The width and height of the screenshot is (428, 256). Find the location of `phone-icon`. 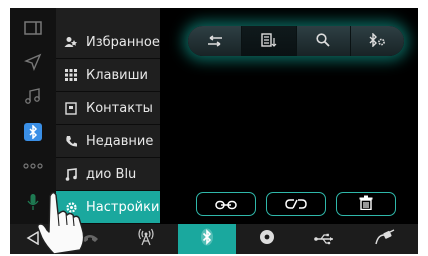

phone-icon is located at coordinates (90, 239).